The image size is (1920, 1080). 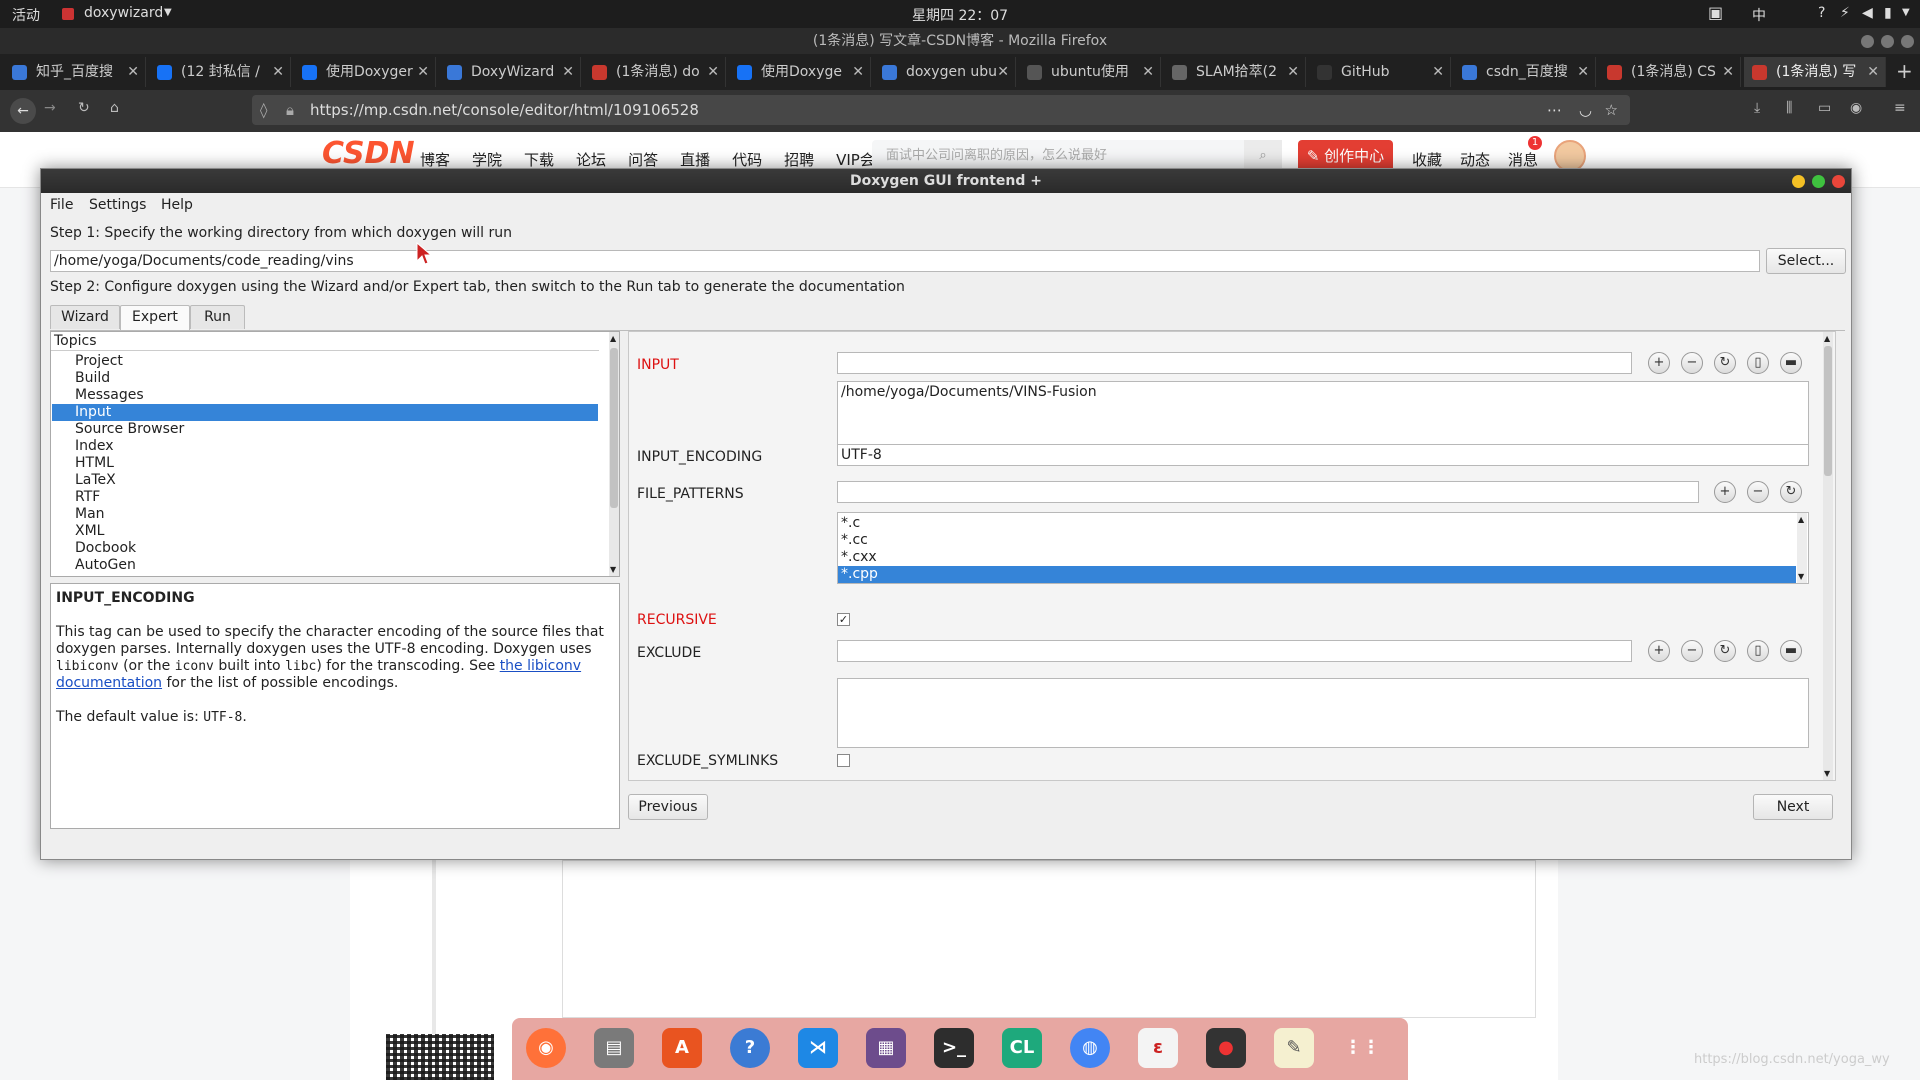 What do you see at coordinates (26, 15) in the screenshot?
I see `activities-button: 活动` at bounding box center [26, 15].